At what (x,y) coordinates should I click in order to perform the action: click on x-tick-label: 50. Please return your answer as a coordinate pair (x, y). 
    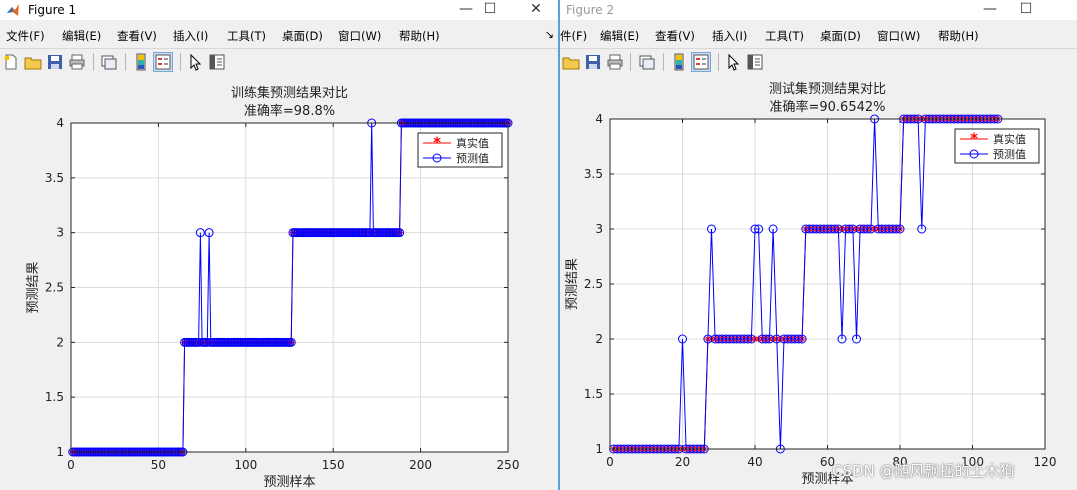
    Looking at the image, I should click on (158, 465).